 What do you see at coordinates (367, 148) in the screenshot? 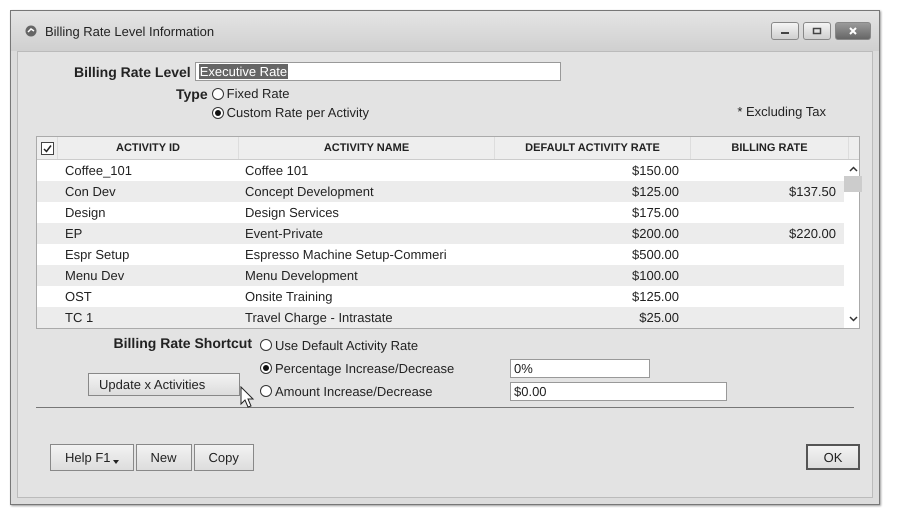
I see `column-header: ACTIVITY NAME` at bounding box center [367, 148].